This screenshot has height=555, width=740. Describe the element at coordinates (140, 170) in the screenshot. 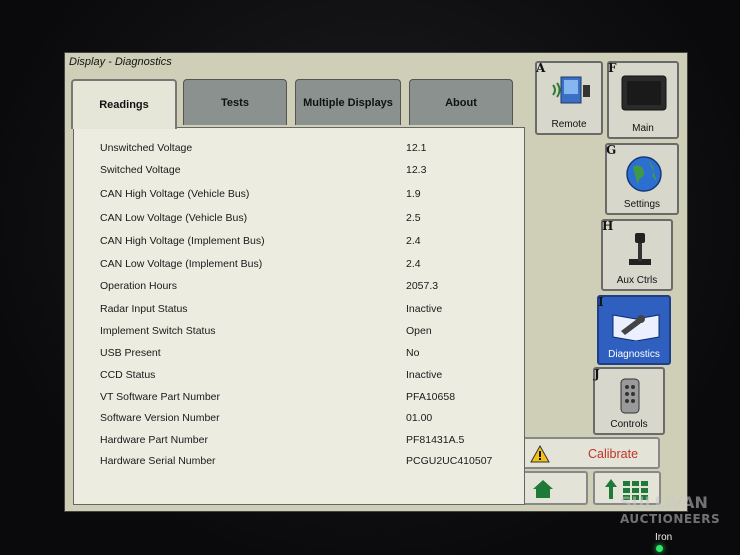

I see `reading-label: Switched Voltage` at that location.